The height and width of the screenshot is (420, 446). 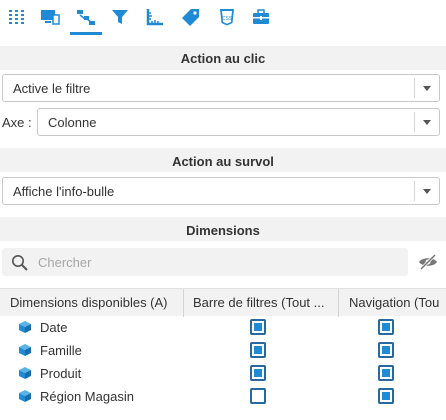 What do you see at coordinates (223, 327) in the screenshot?
I see `table-row: Date` at bounding box center [223, 327].